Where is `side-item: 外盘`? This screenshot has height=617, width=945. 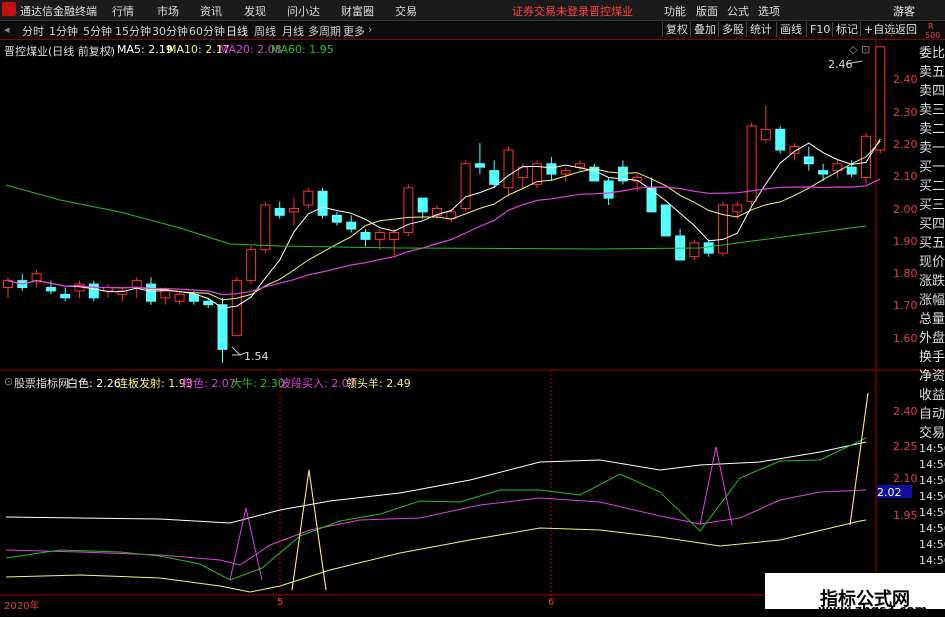 side-item: 外盘 is located at coordinates (932, 338).